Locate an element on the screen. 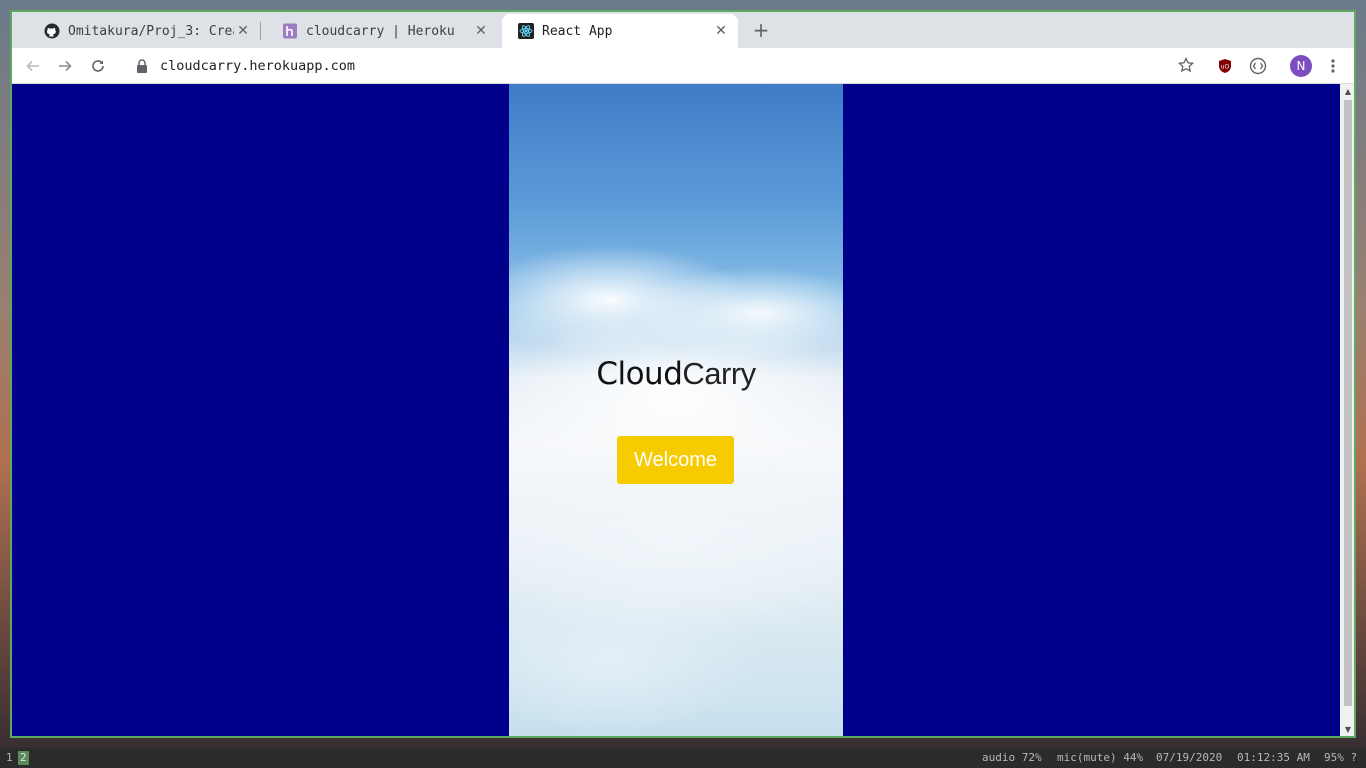 This screenshot has height=768, width=1366. audio-status: audio 72% is located at coordinates (1012, 757).